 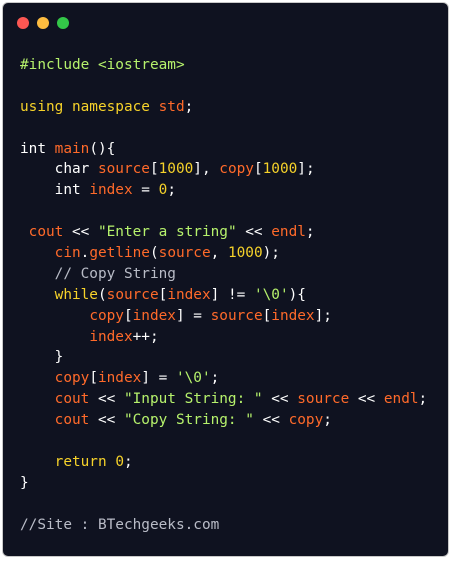 I want to click on code-token: char, so click(x=59, y=169).